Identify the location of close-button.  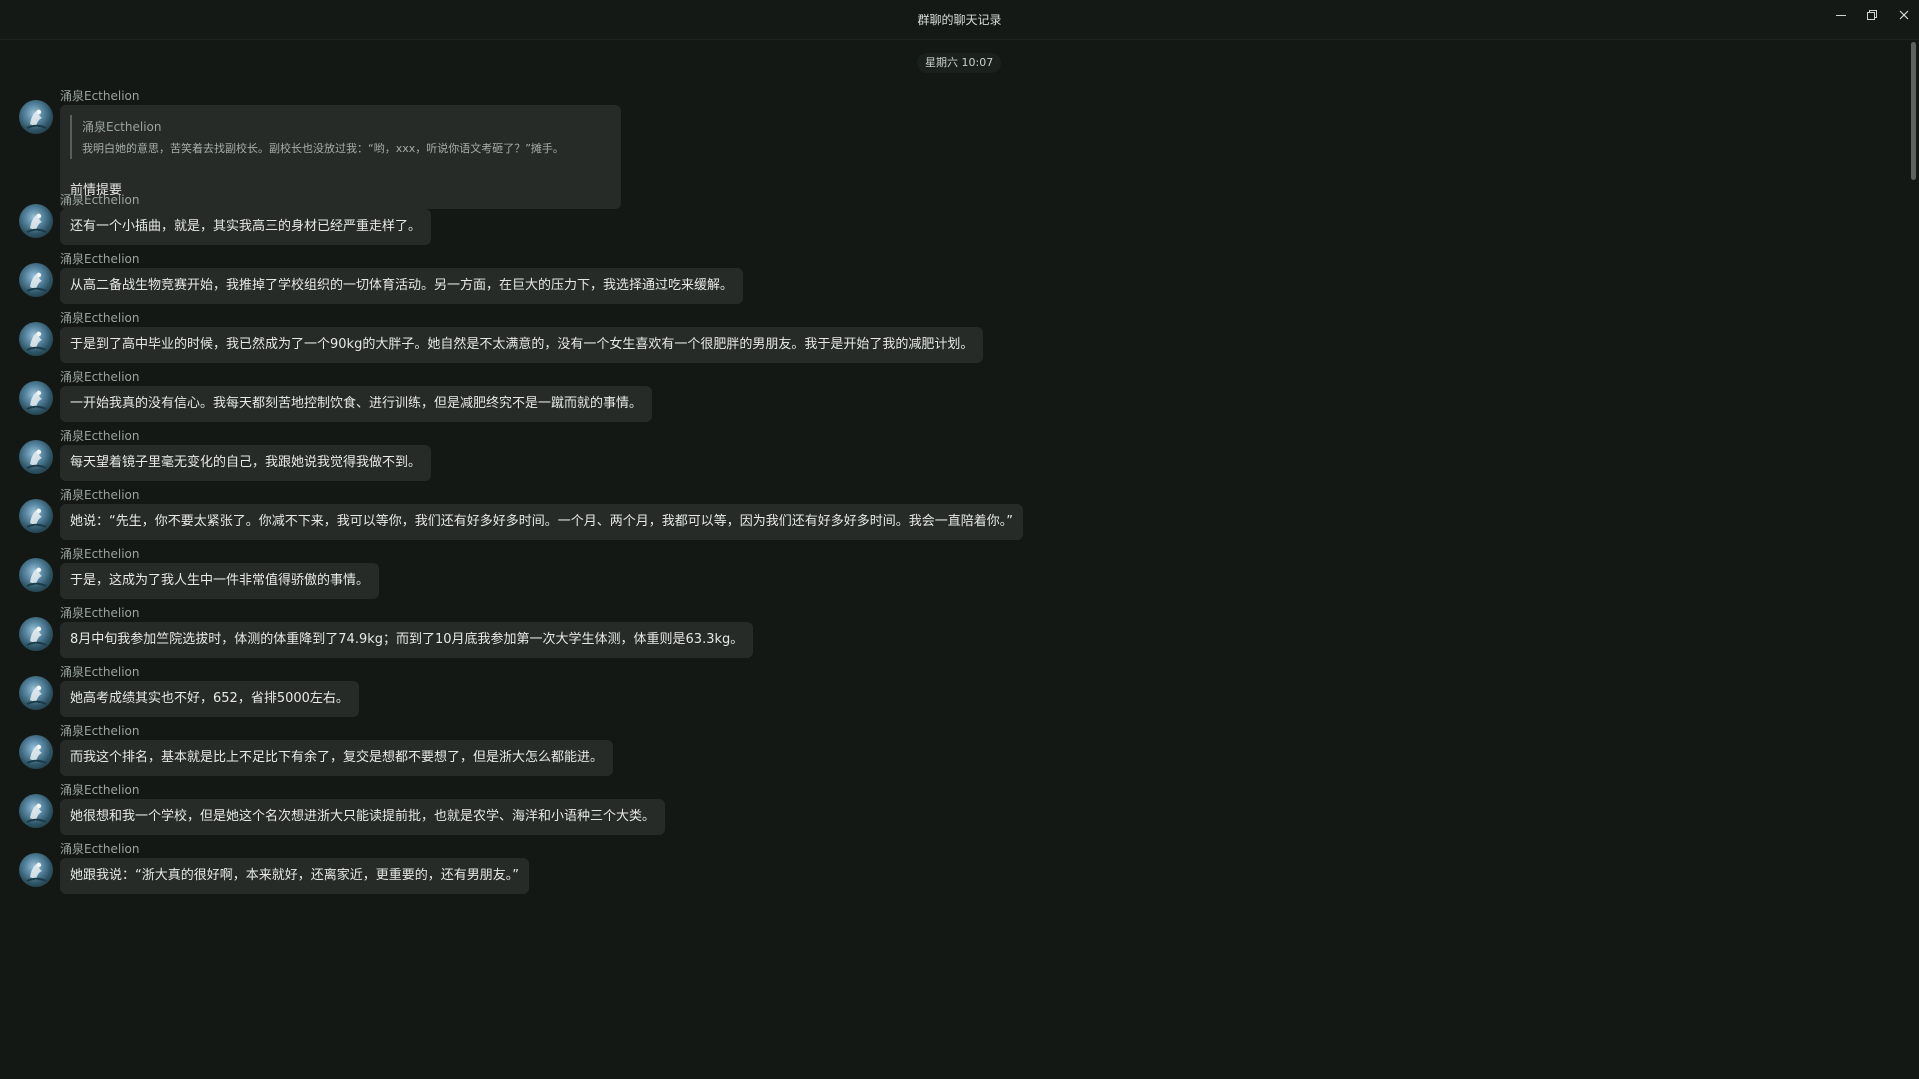
(1904, 15).